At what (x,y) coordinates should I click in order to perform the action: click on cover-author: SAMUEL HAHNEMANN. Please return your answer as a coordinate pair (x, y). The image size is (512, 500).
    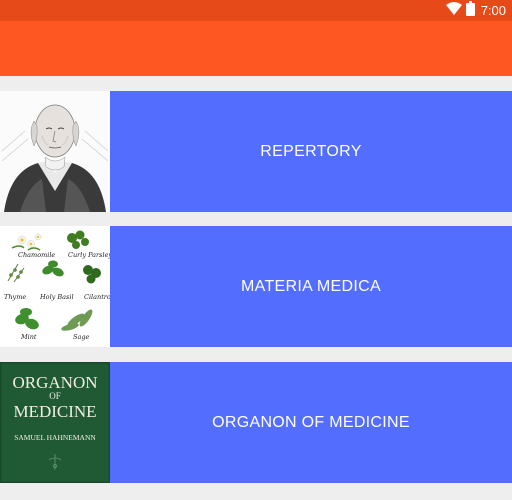
    Looking at the image, I should click on (55, 437).